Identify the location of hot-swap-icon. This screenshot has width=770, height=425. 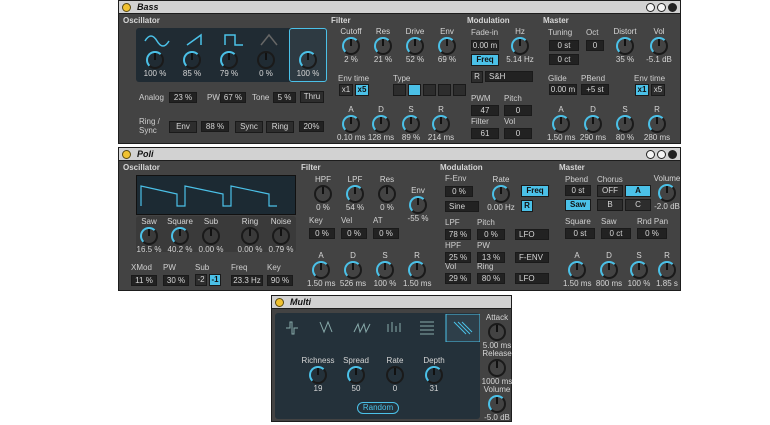
(650, 154).